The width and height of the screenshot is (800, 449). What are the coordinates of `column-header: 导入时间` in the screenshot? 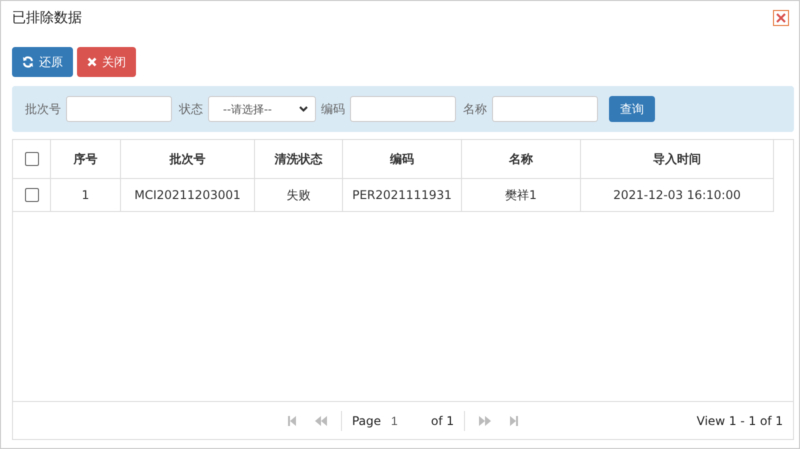 It's located at (677, 159).